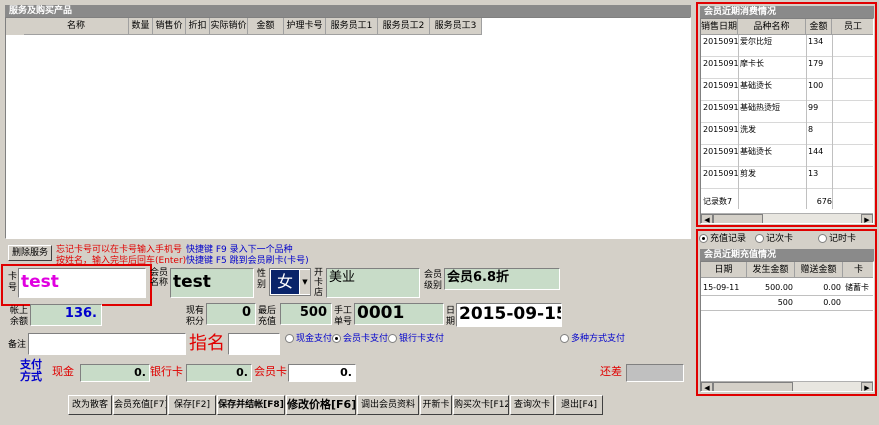  What do you see at coordinates (270, 371) in the screenshot?
I see `member-card-label: 会员卡` at bounding box center [270, 371].